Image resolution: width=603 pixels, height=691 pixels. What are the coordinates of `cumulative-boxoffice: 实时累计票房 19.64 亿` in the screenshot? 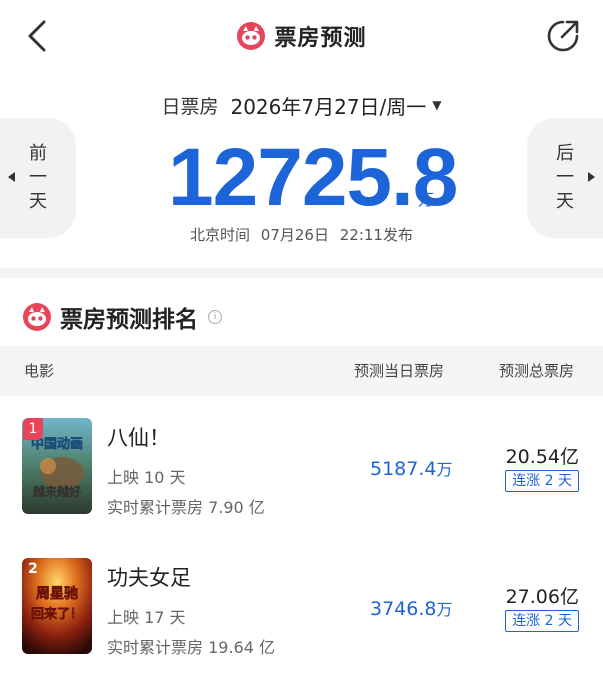 It's located at (191, 647).